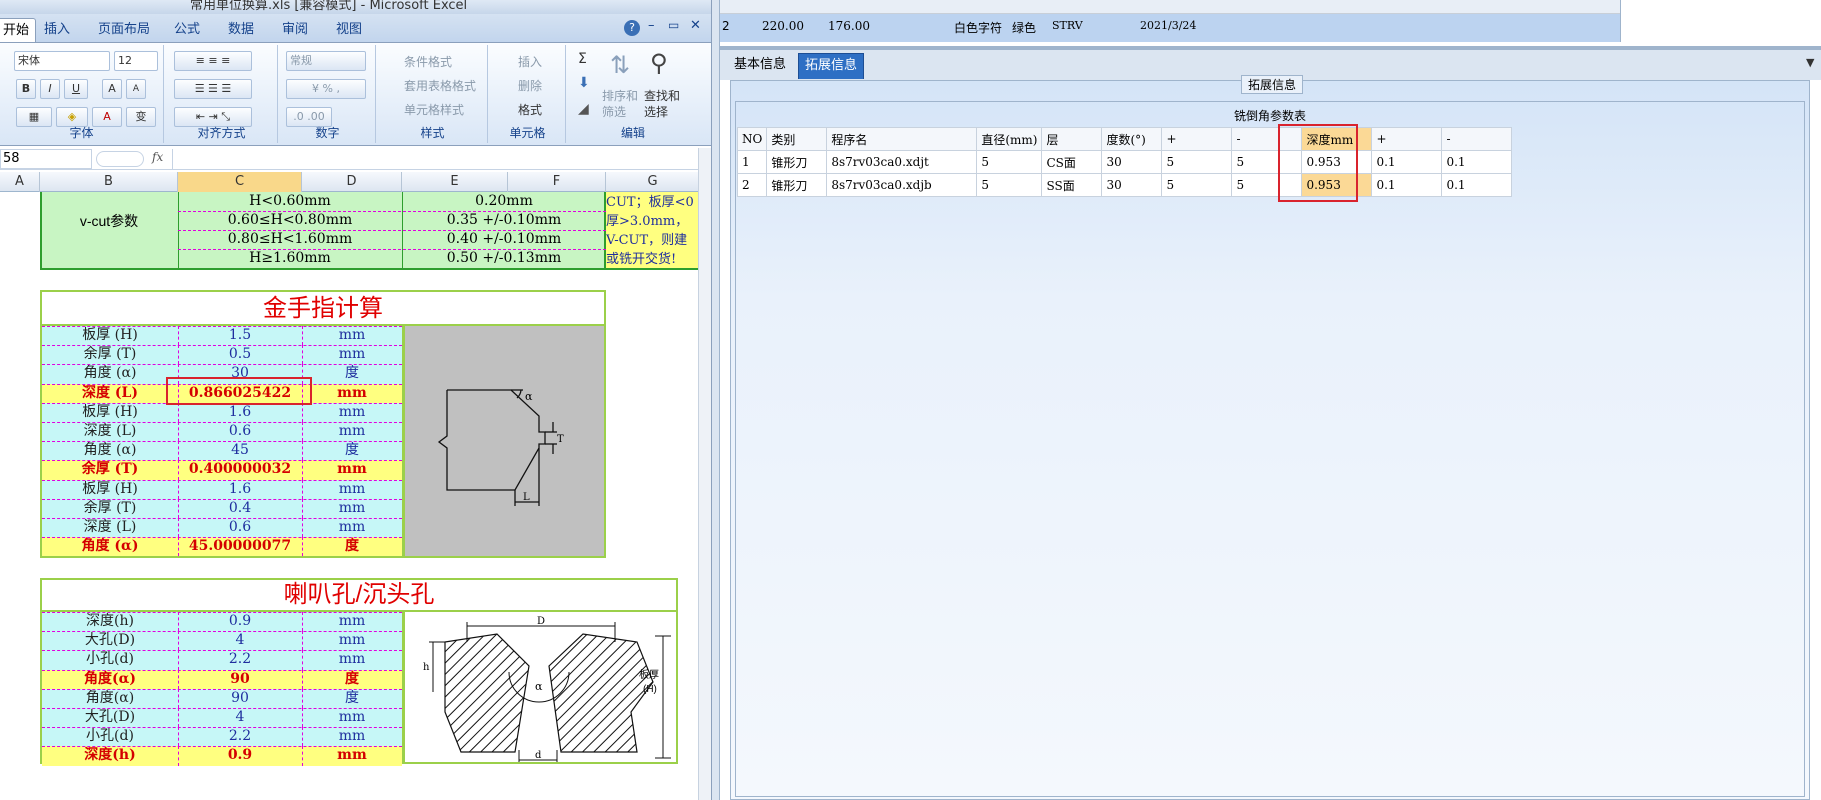  What do you see at coordinates (136, 61) in the screenshot?
I see `font-size-select: 12` at bounding box center [136, 61].